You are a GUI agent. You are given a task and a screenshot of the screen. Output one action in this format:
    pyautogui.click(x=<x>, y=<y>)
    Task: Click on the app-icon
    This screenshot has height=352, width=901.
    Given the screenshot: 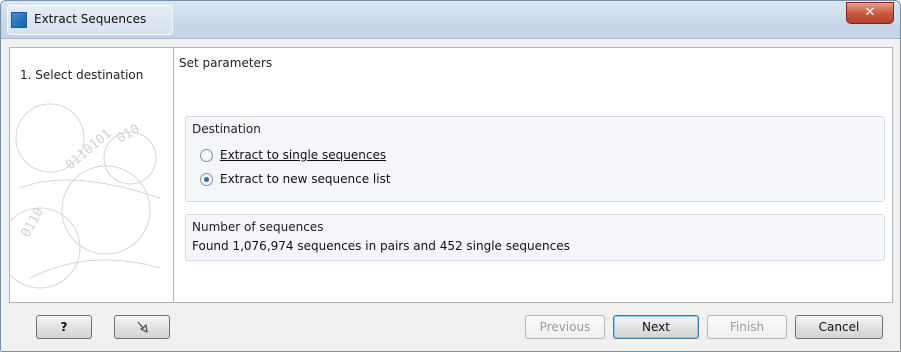 What is the action you would take?
    pyautogui.click(x=19, y=20)
    